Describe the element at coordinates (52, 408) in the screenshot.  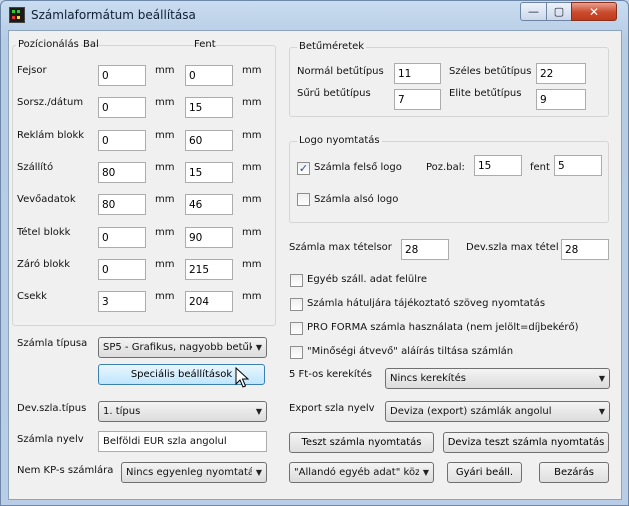
I see `dev-invoice-type-label: Dev.szla.típus` at that location.